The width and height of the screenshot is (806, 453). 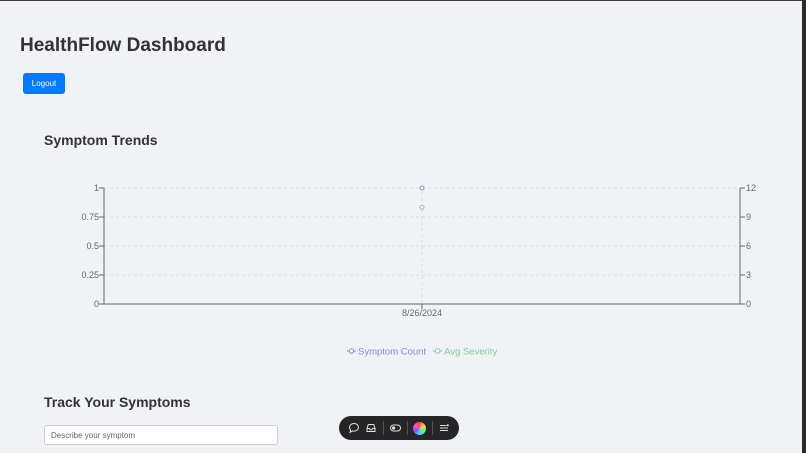 What do you see at coordinates (123, 45) in the screenshot?
I see `page-title: HealthFlow Dashboard` at bounding box center [123, 45].